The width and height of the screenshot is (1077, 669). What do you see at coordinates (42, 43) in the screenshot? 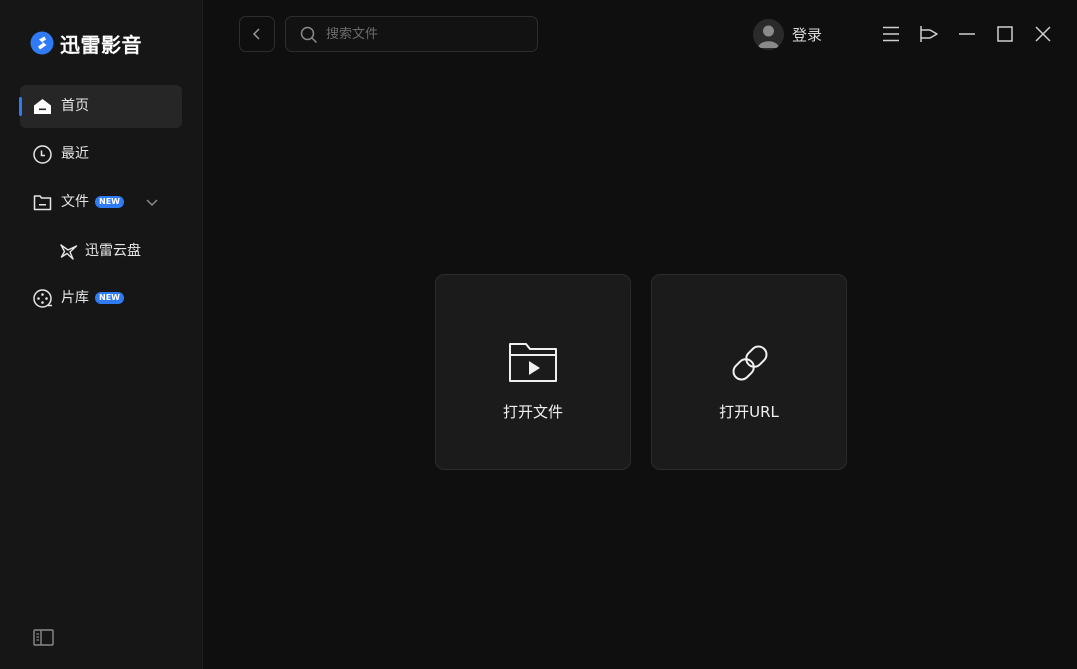
I see `xunlei-logo-icon` at bounding box center [42, 43].